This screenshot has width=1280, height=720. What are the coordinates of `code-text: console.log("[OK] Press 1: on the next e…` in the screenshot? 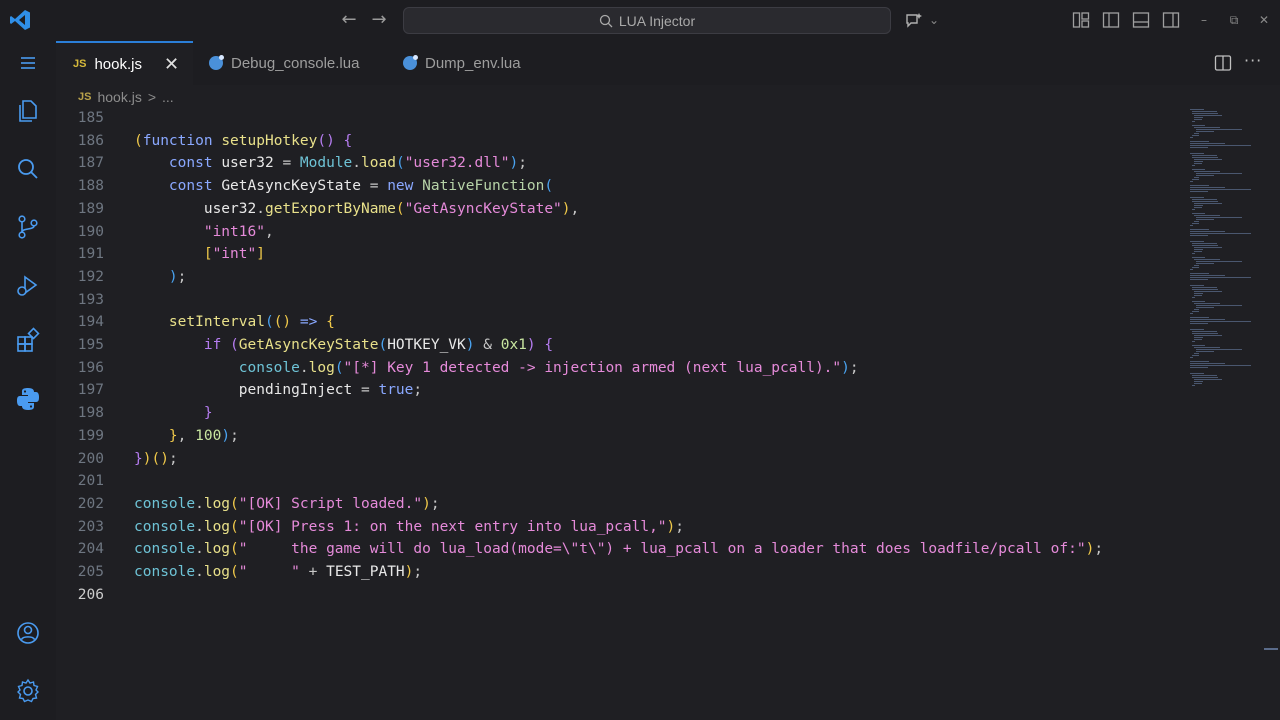 It's located at (409, 527).